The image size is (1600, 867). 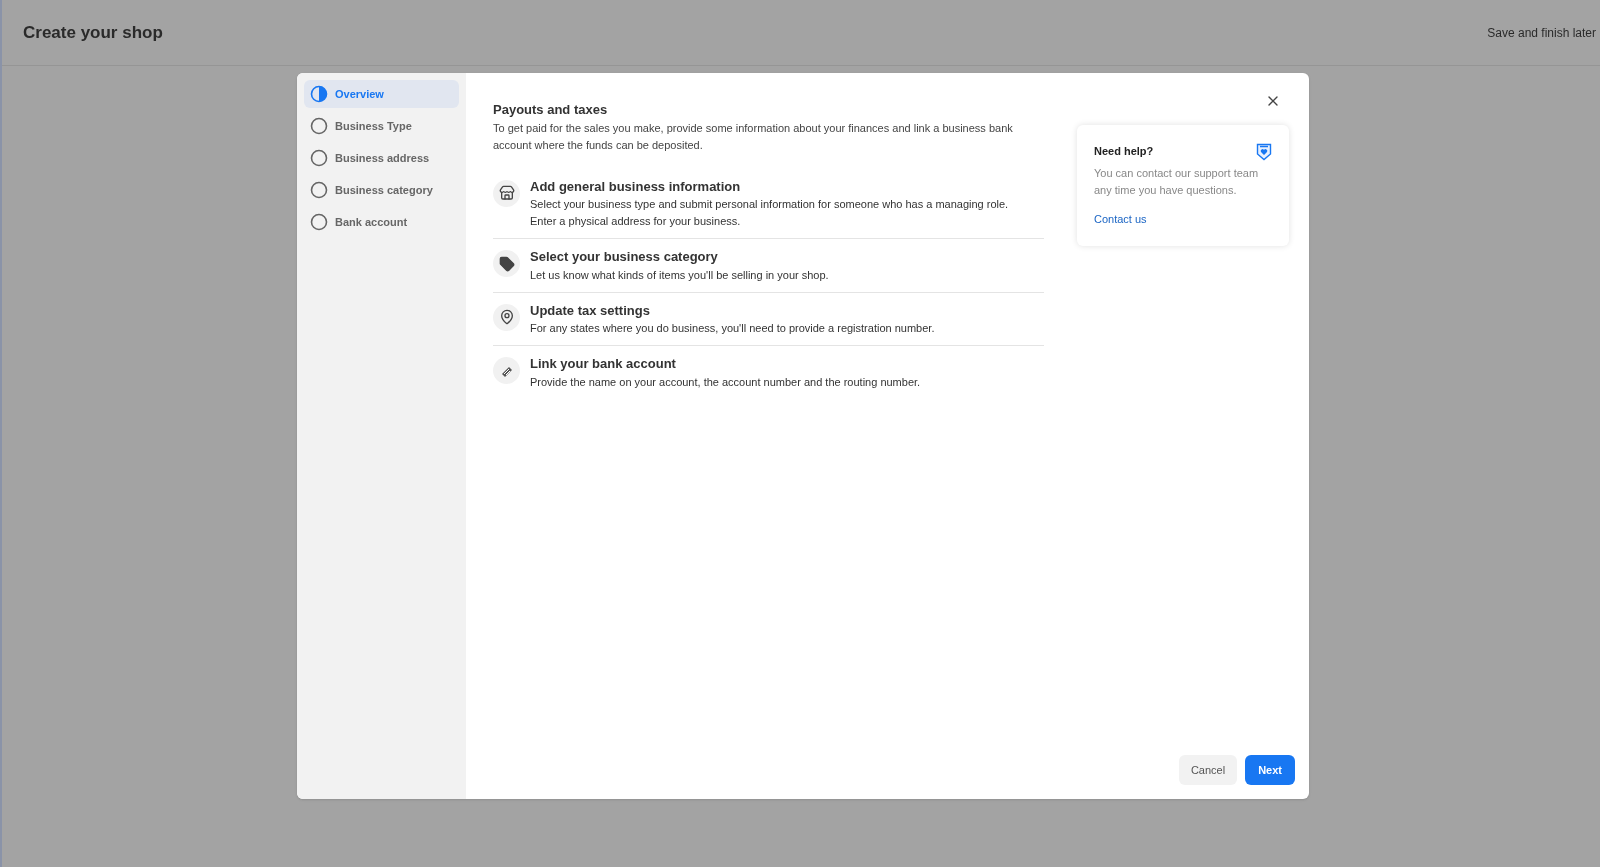 I want to click on step-item: Business address, so click(x=381, y=158).